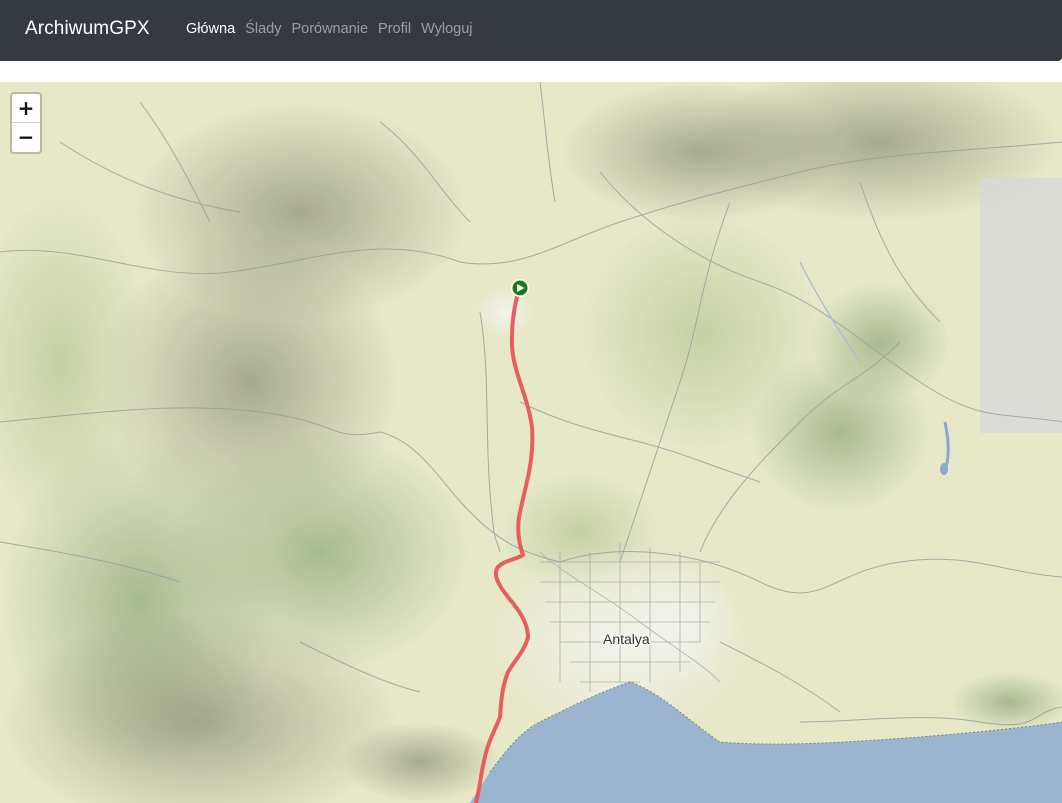 The height and width of the screenshot is (803, 1062). What do you see at coordinates (446, 29) in the screenshot?
I see `nav-link-logout: Wyloguj` at bounding box center [446, 29].